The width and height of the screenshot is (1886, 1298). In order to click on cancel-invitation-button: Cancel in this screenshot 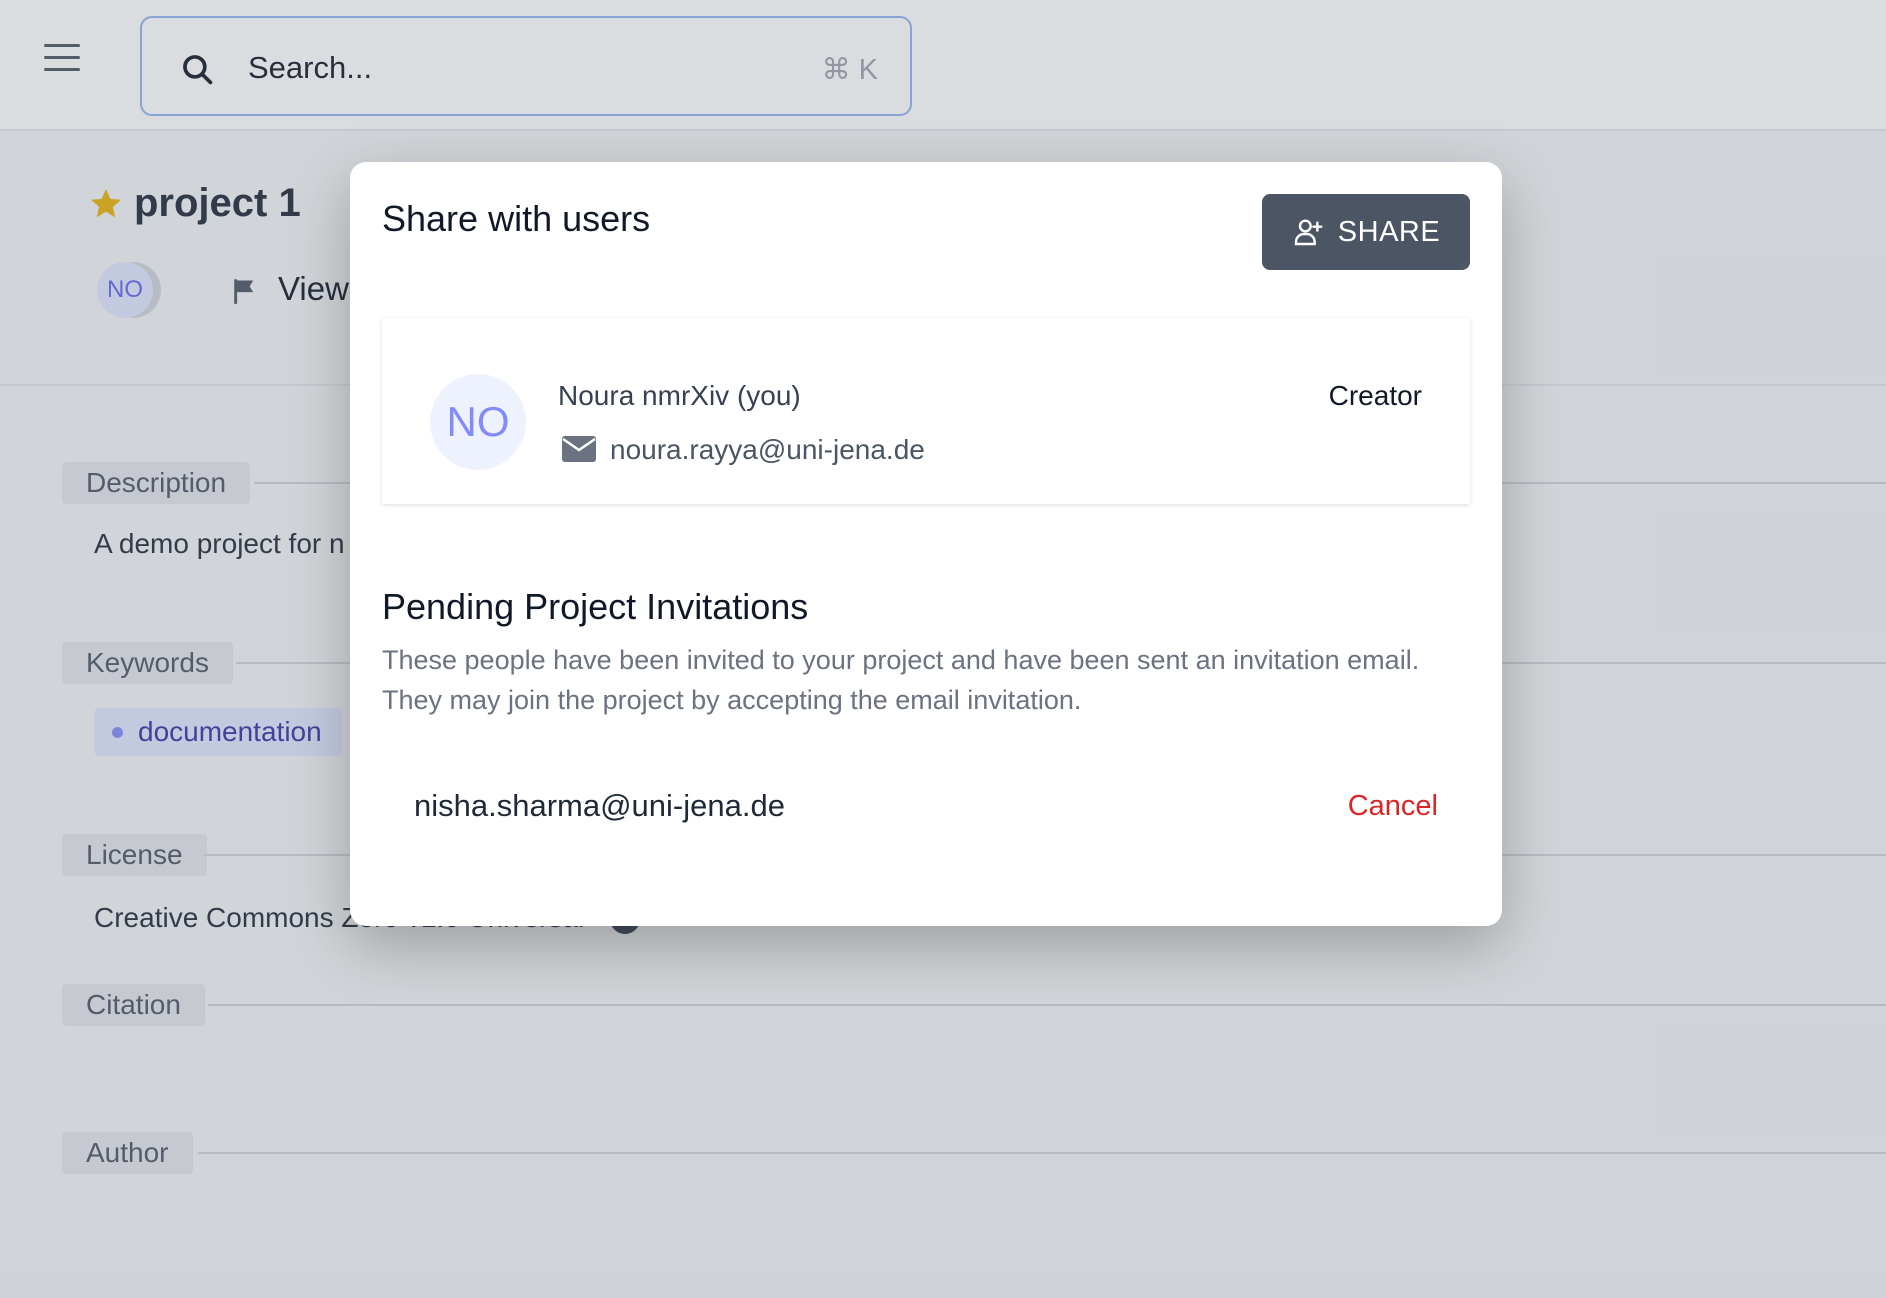, I will do `click(1393, 806)`.